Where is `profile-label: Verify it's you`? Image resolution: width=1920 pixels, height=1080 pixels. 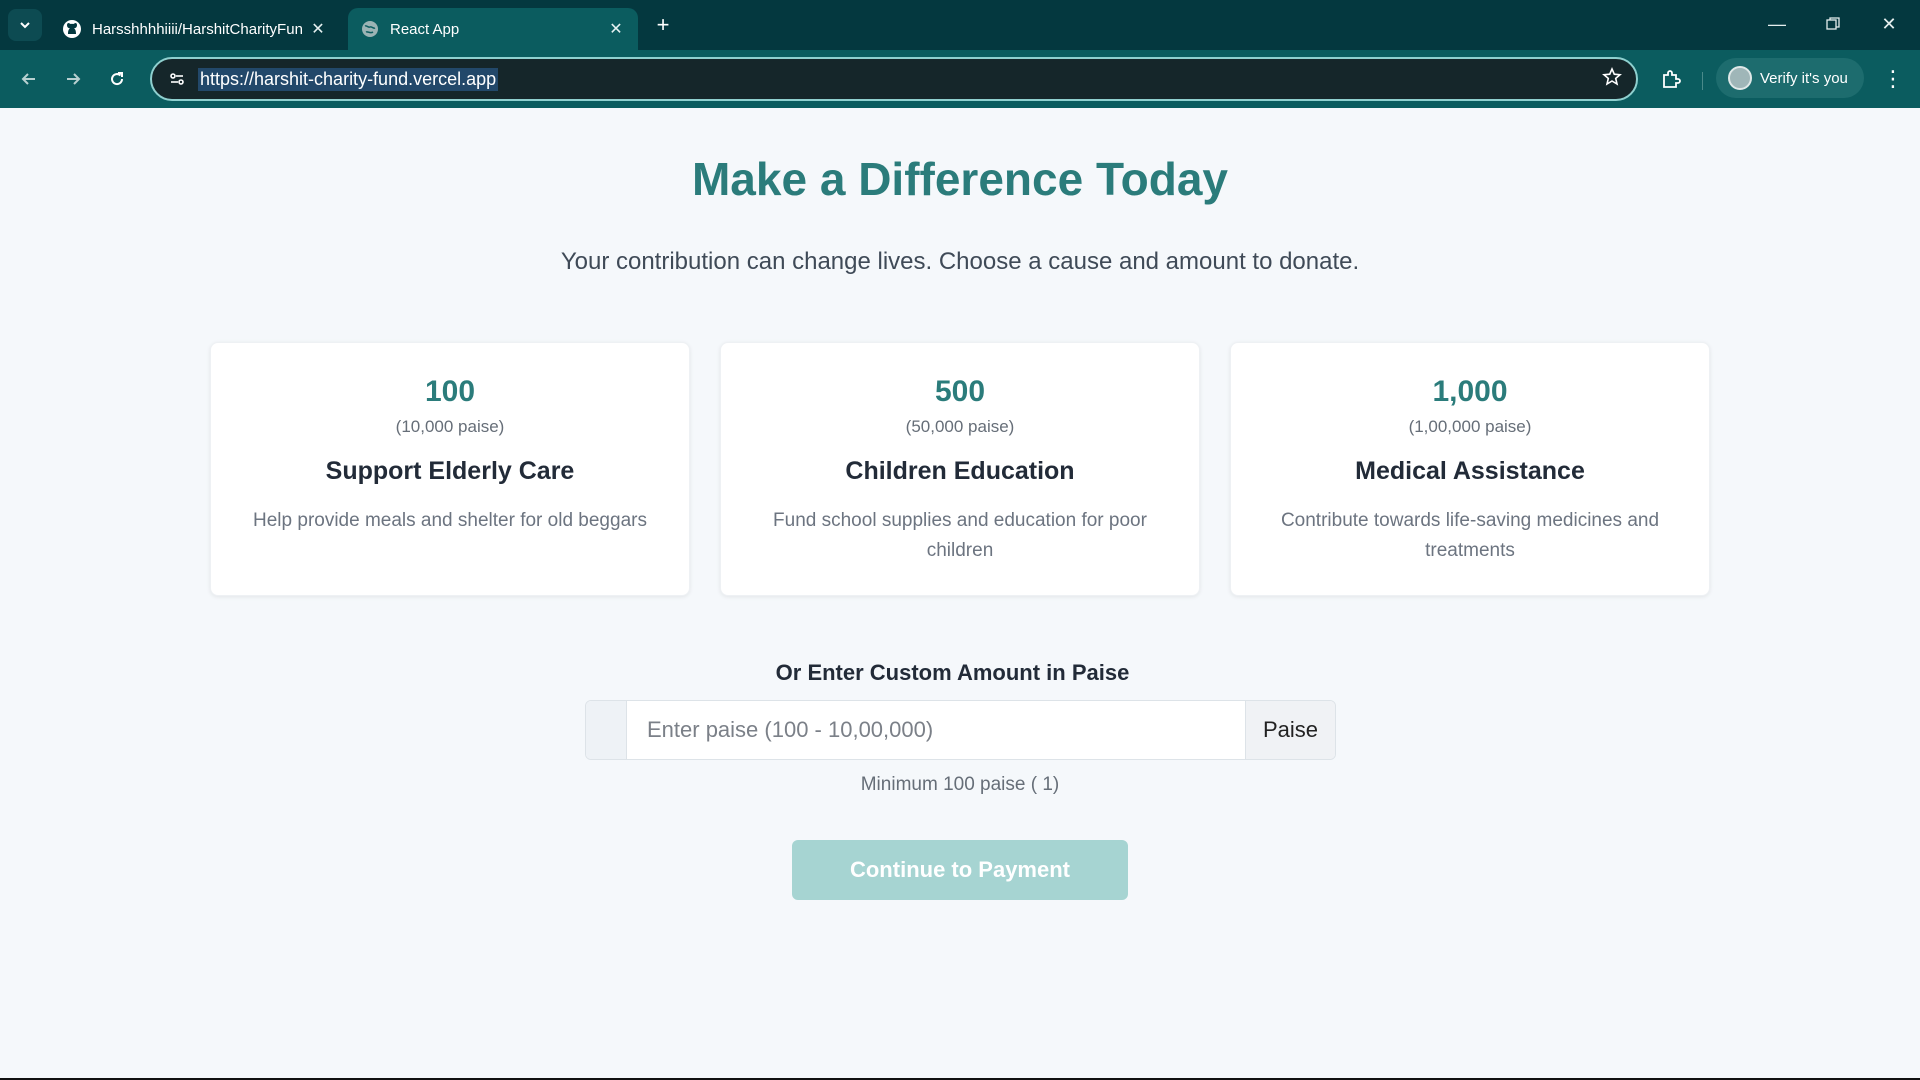
profile-label: Verify it's you is located at coordinates (1804, 78).